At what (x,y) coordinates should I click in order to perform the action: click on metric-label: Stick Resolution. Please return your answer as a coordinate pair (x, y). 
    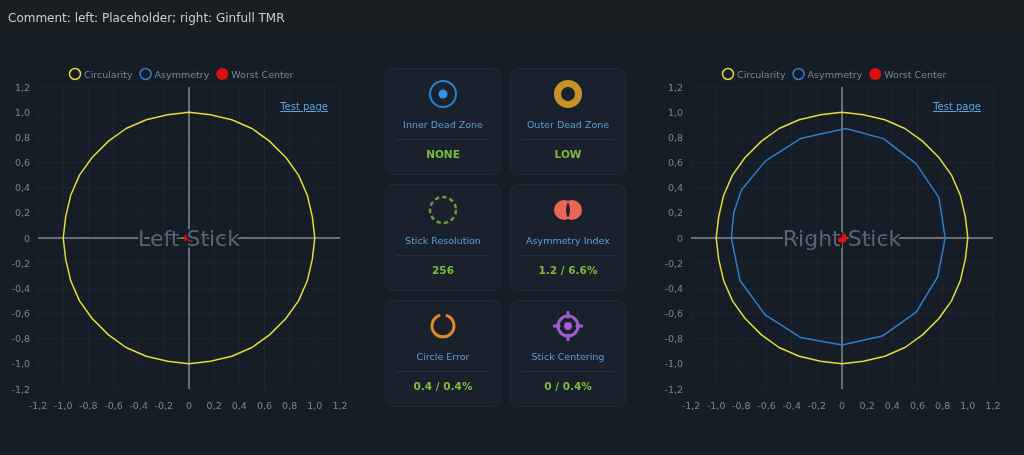
    Looking at the image, I should click on (443, 241).